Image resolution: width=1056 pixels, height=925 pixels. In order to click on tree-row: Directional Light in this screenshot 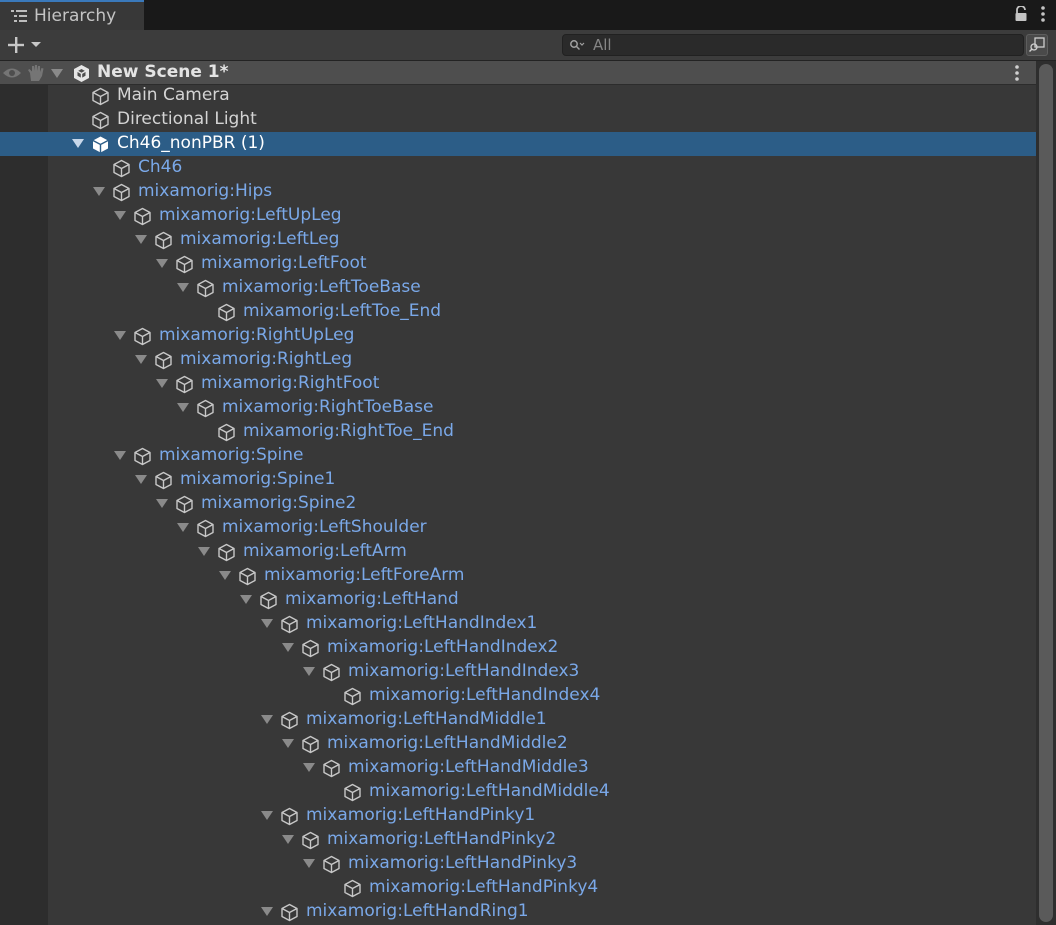, I will do `click(518, 120)`.